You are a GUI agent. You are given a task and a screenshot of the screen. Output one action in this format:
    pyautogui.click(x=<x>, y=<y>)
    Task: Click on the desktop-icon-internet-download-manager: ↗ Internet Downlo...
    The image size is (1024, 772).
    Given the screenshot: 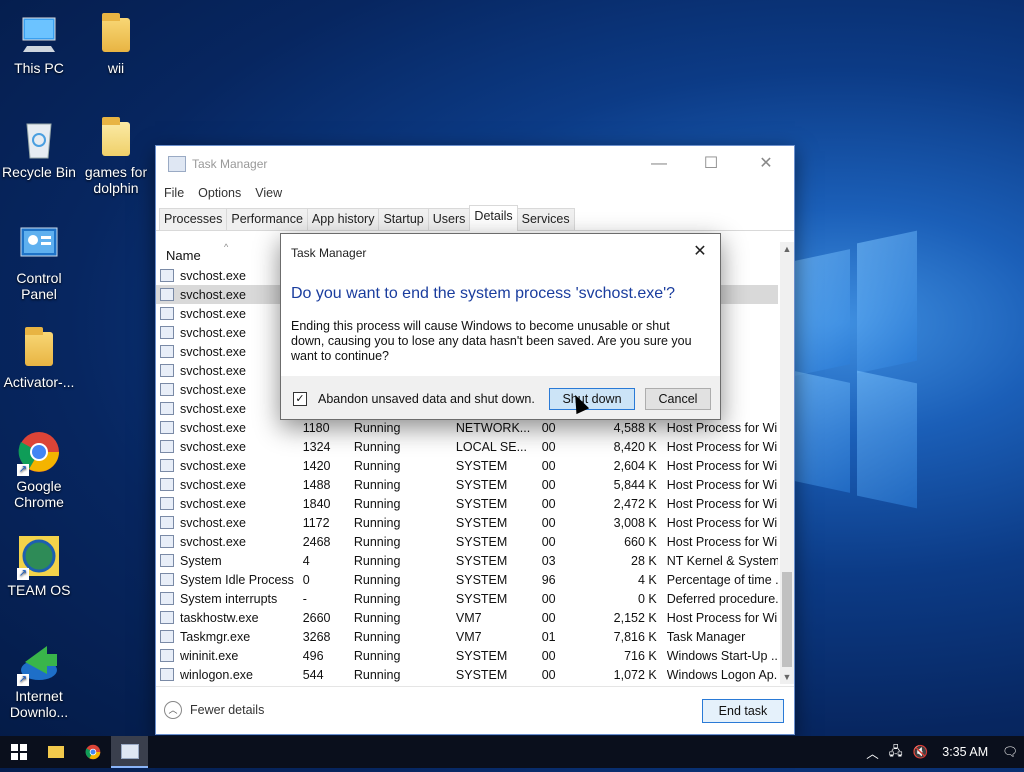 What is the action you would take?
    pyautogui.click(x=39, y=680)
    